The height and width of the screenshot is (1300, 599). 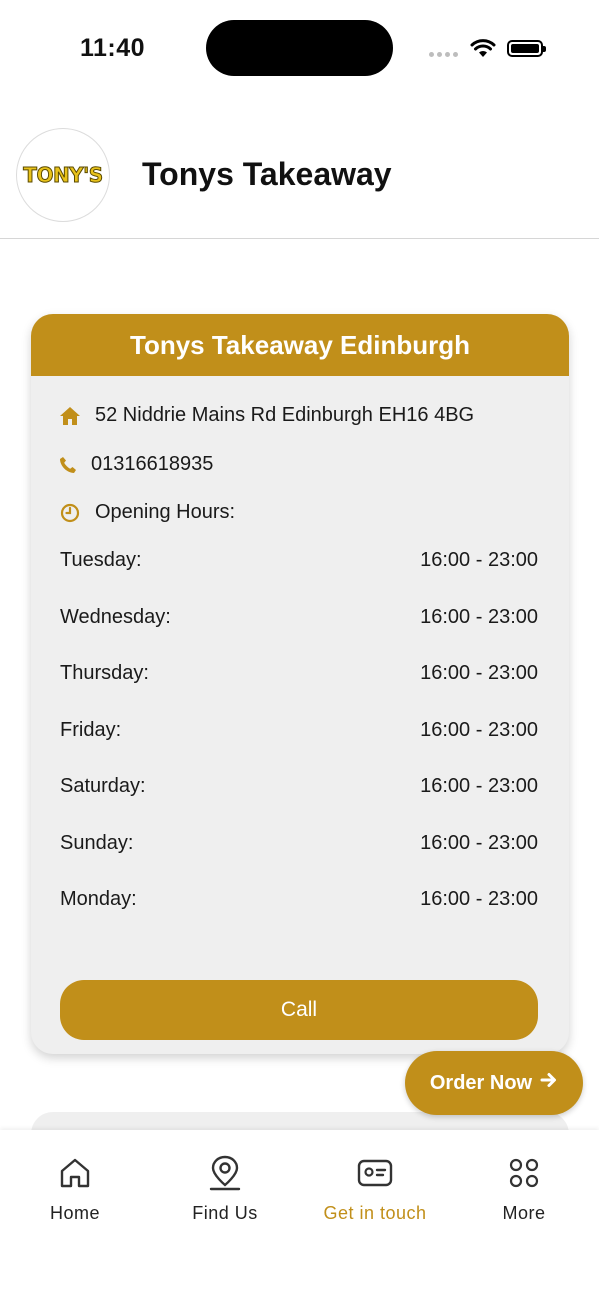 I want to click on contact-card-icon, so click(x=375, y=1173).